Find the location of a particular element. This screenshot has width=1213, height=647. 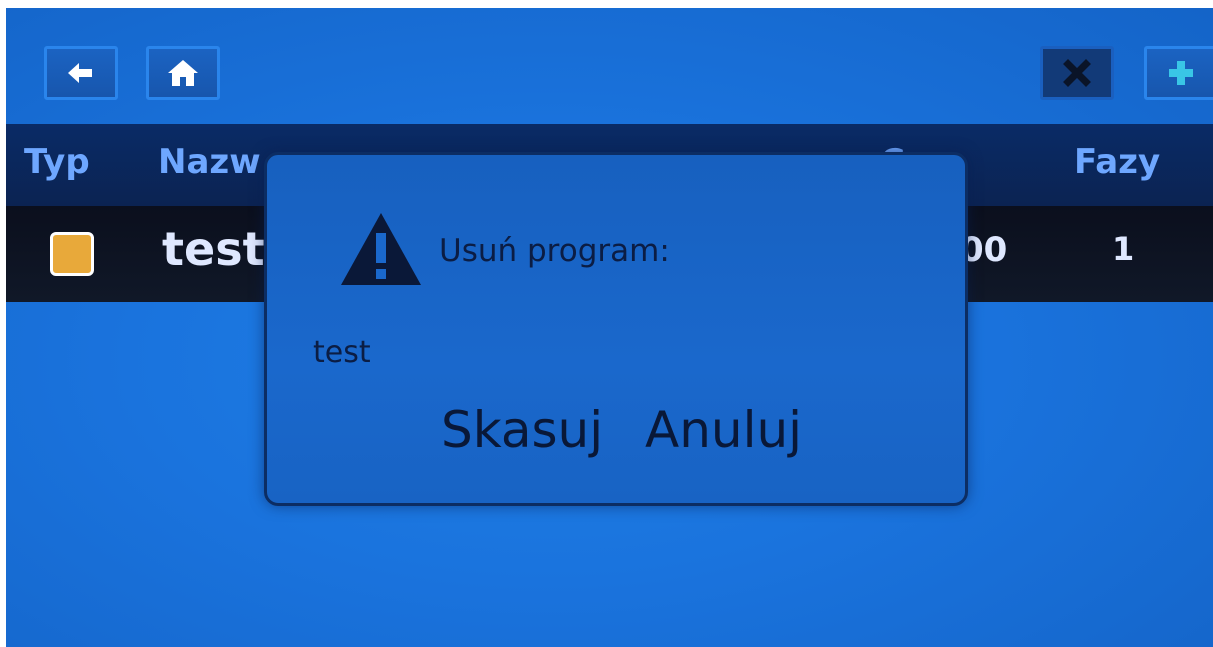

plus-icon is located at coordinates (1181, 73).